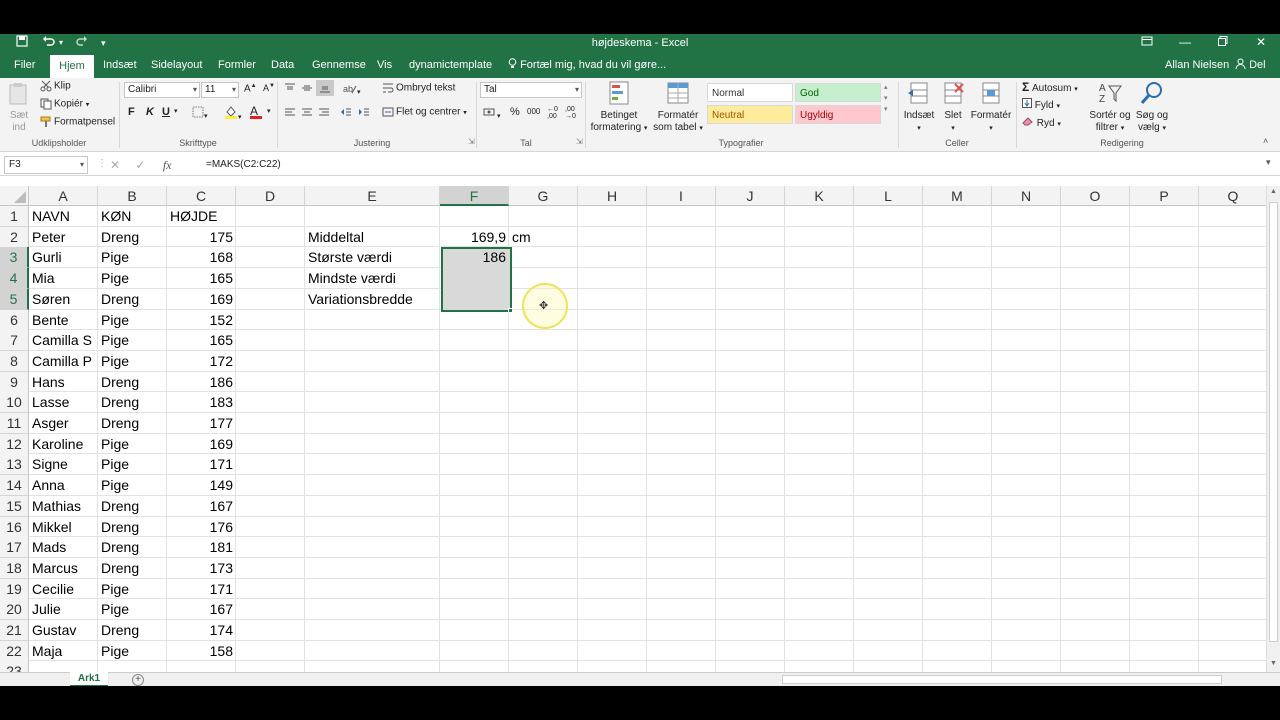  What do you see at coordinates (14, 423) in the screenshot?
I see `row-header-11: 11` at bounding box center [14, 423].